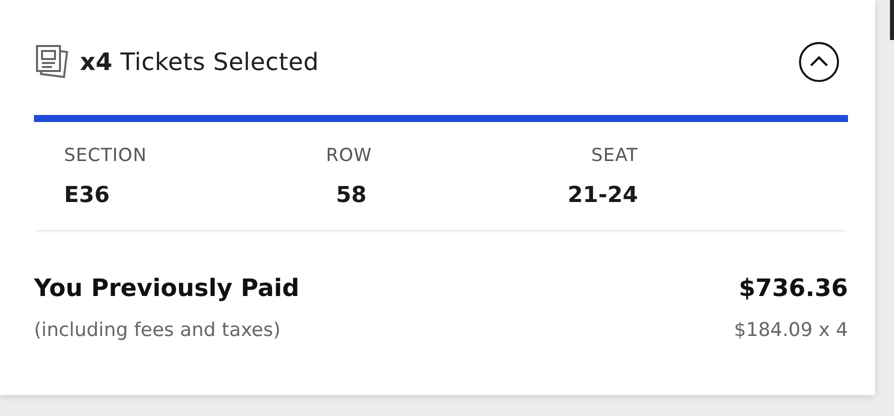 Image resolution: width=894 pixels, height=416 pixels. What do you see at coordinates (199, 62) in the screenshot?
I see `tickets-selected-title: x4 Tickets Selected` at bounding box center [199, 62].